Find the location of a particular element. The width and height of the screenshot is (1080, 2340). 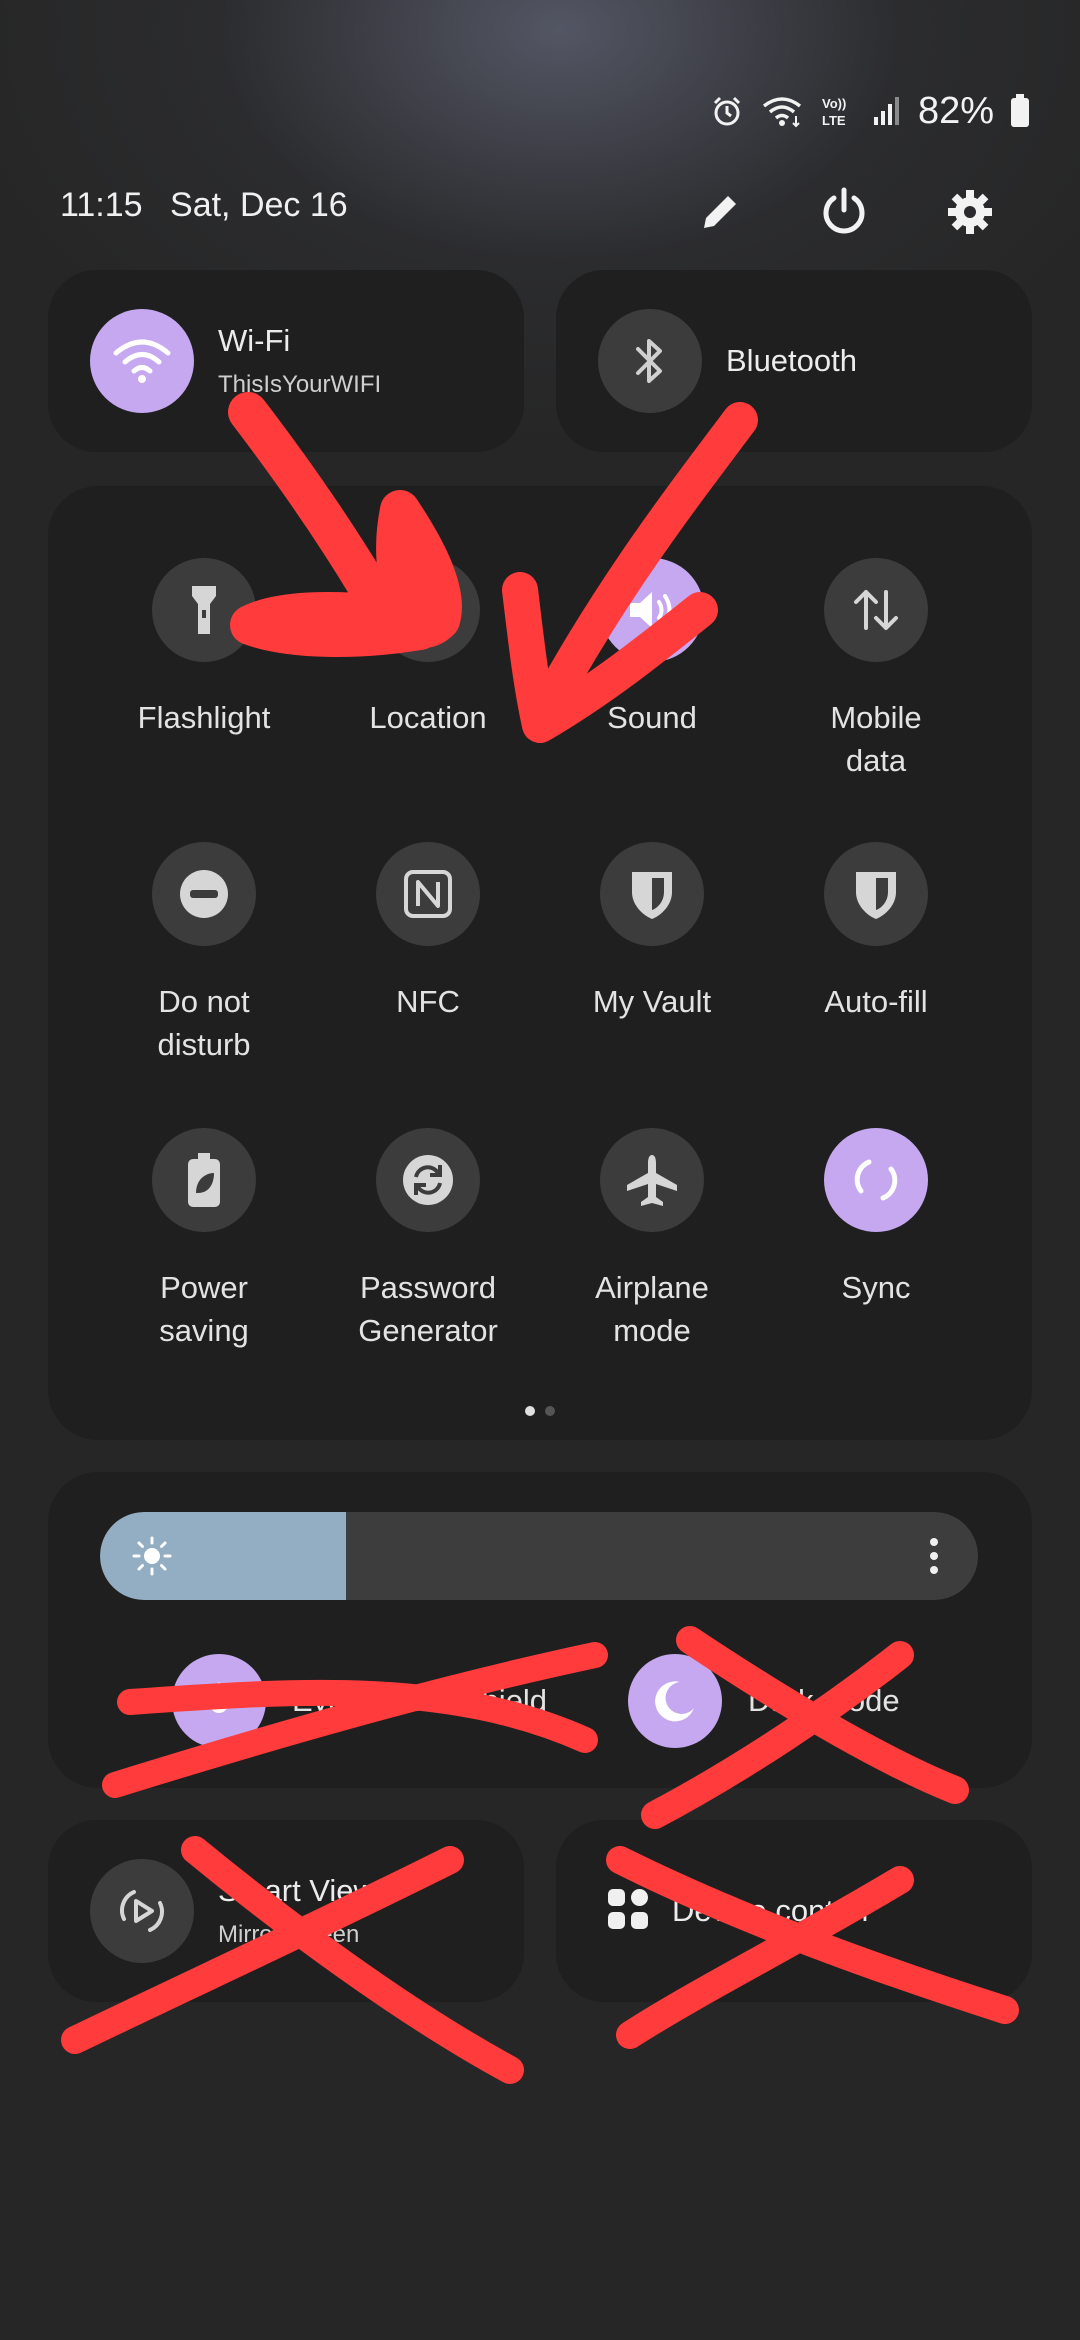

grid-icon is located at coordinates (628, 1911).